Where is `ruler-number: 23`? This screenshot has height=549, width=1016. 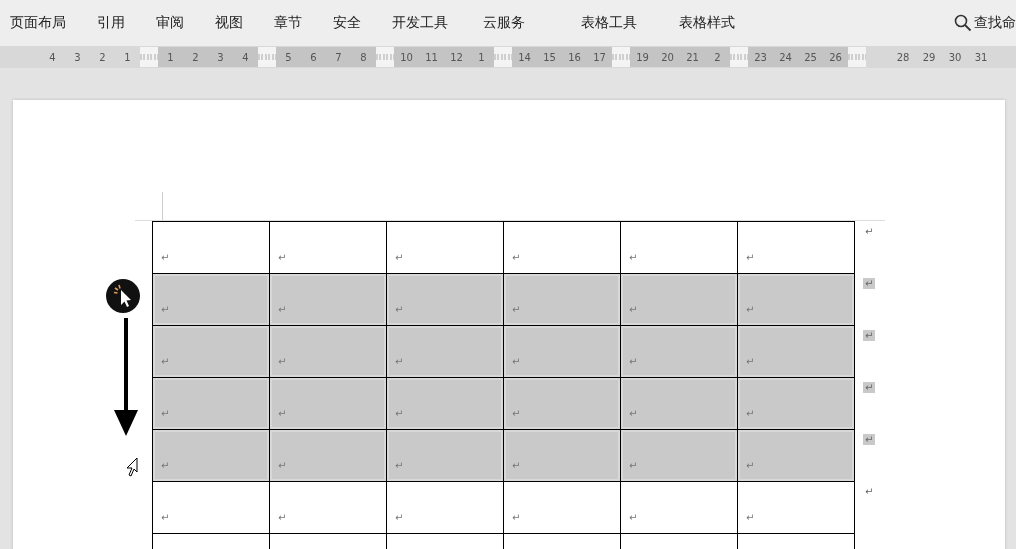
ruler-number: 23 is located at coordinates (760, 57).